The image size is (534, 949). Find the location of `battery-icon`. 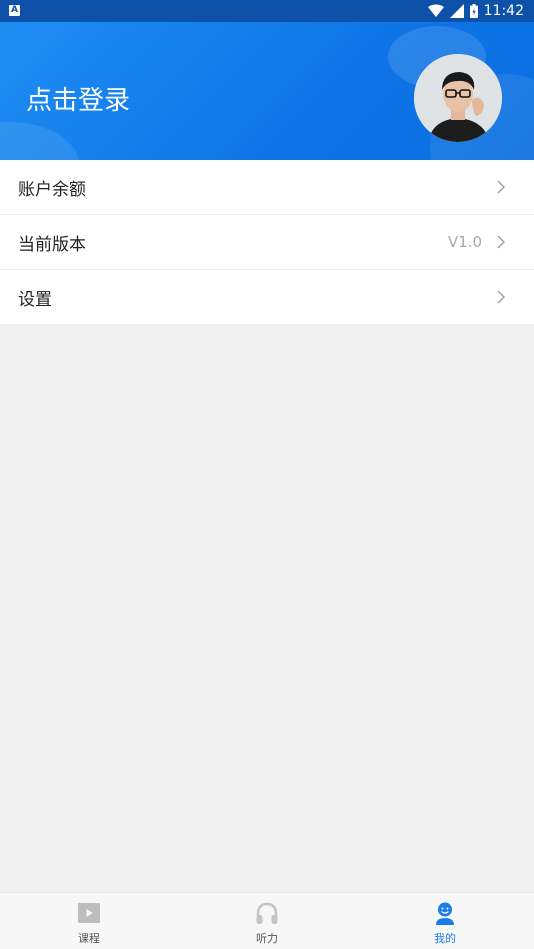

battery-icon is located at coordinates (473, 11).